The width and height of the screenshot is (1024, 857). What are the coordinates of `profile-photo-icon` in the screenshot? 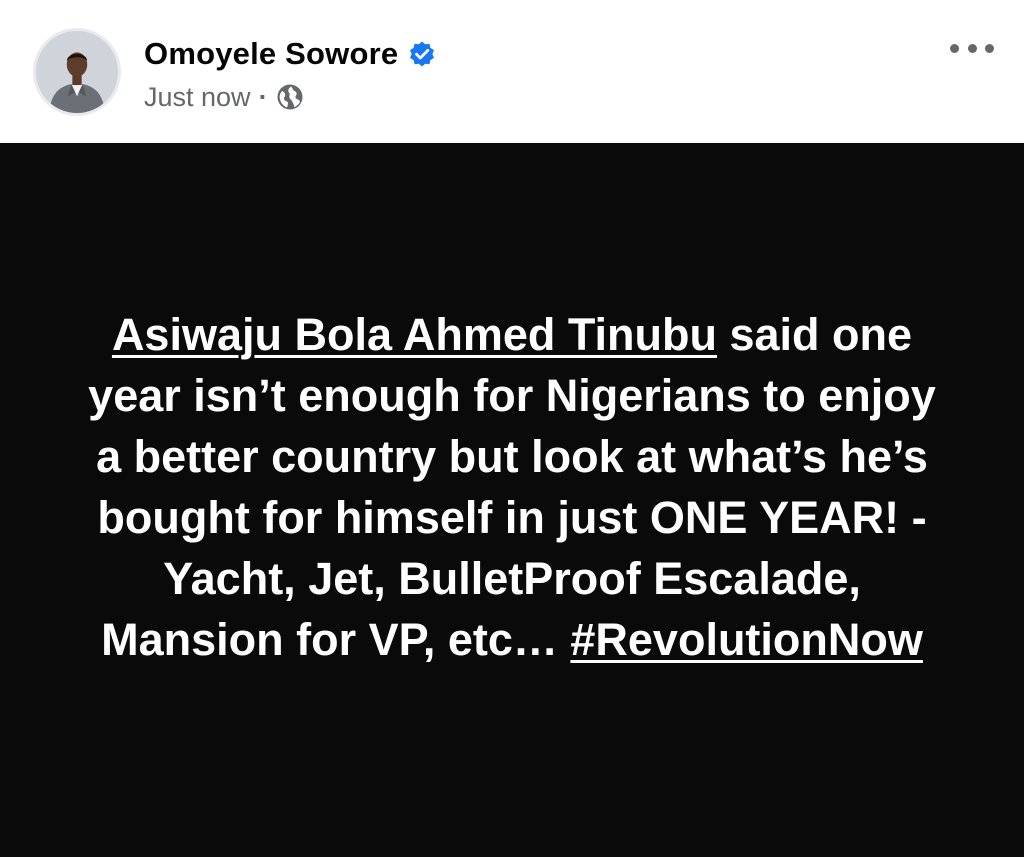 It's located at (77, 72).